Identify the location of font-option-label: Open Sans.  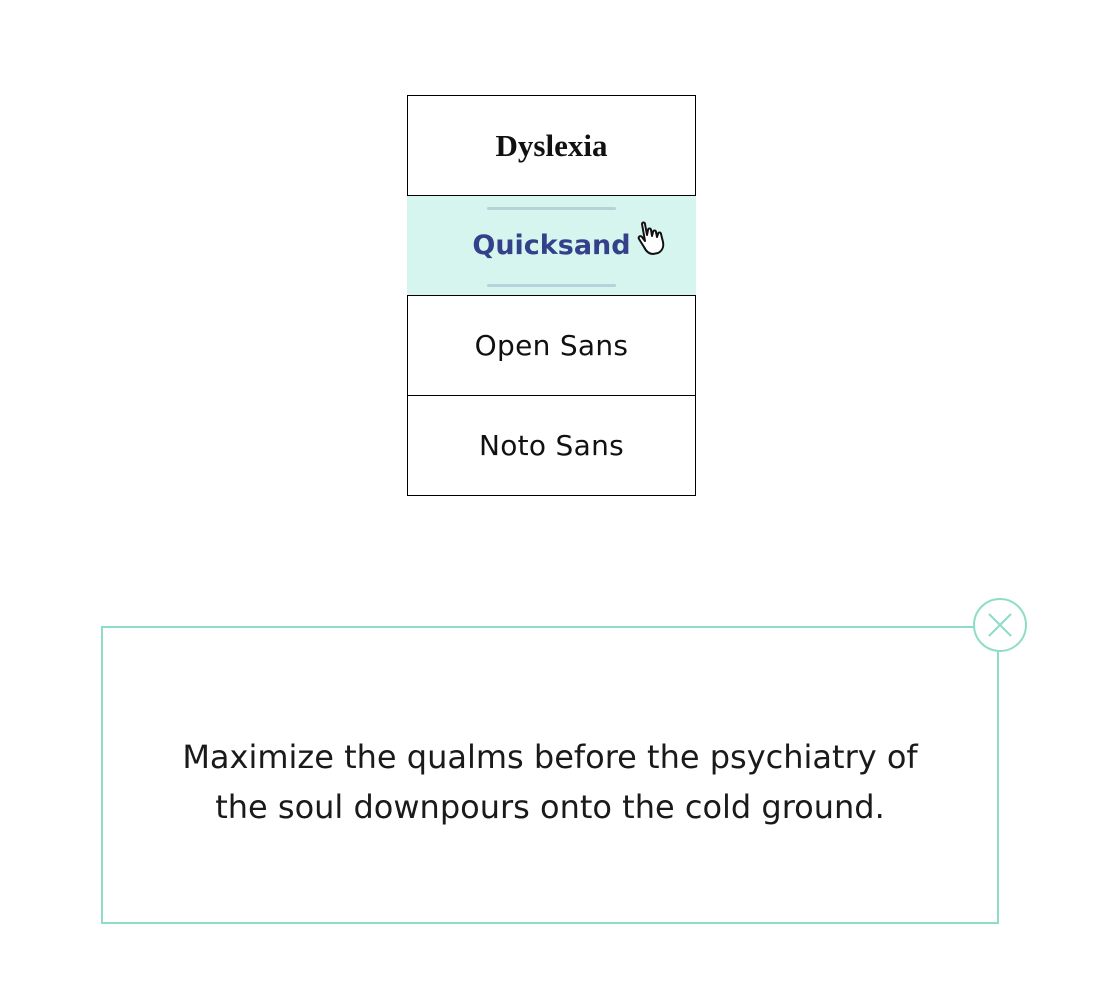
(551, 345).